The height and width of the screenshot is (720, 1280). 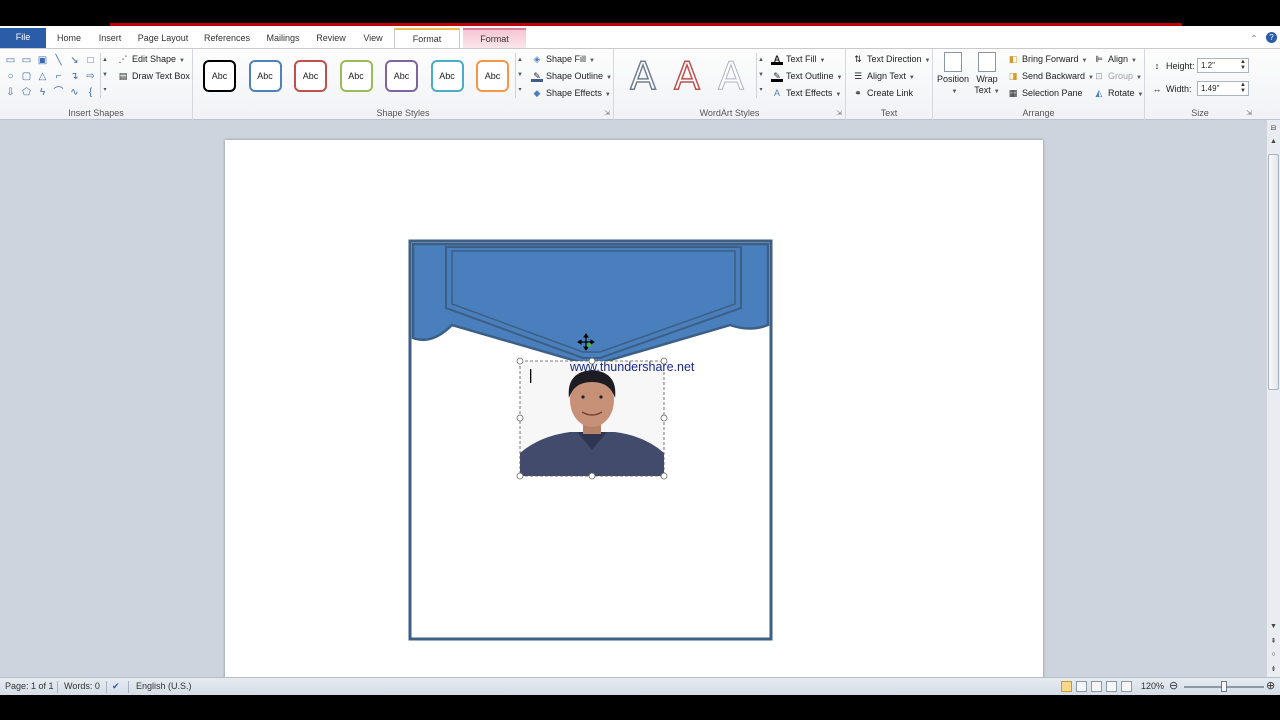 I want to click on shape-pentagon-icon: ⬠, so click(x=26, y=92).